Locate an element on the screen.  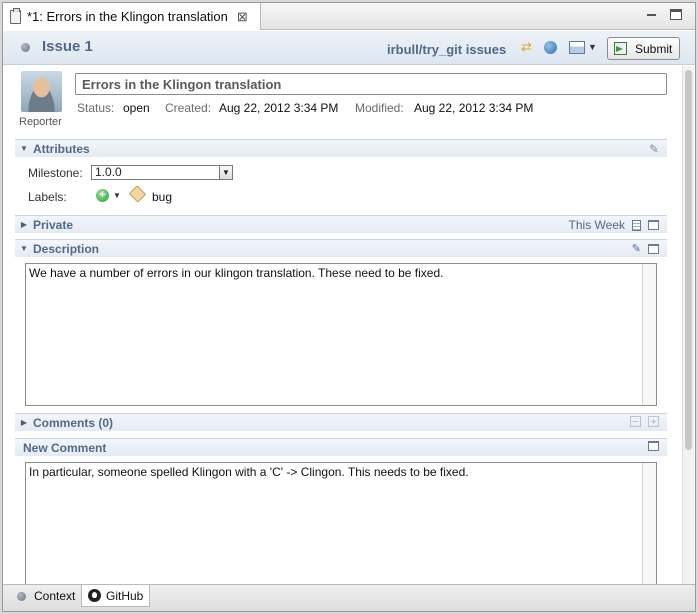
tab-github: GitHub is located at coordinates (116, 596).